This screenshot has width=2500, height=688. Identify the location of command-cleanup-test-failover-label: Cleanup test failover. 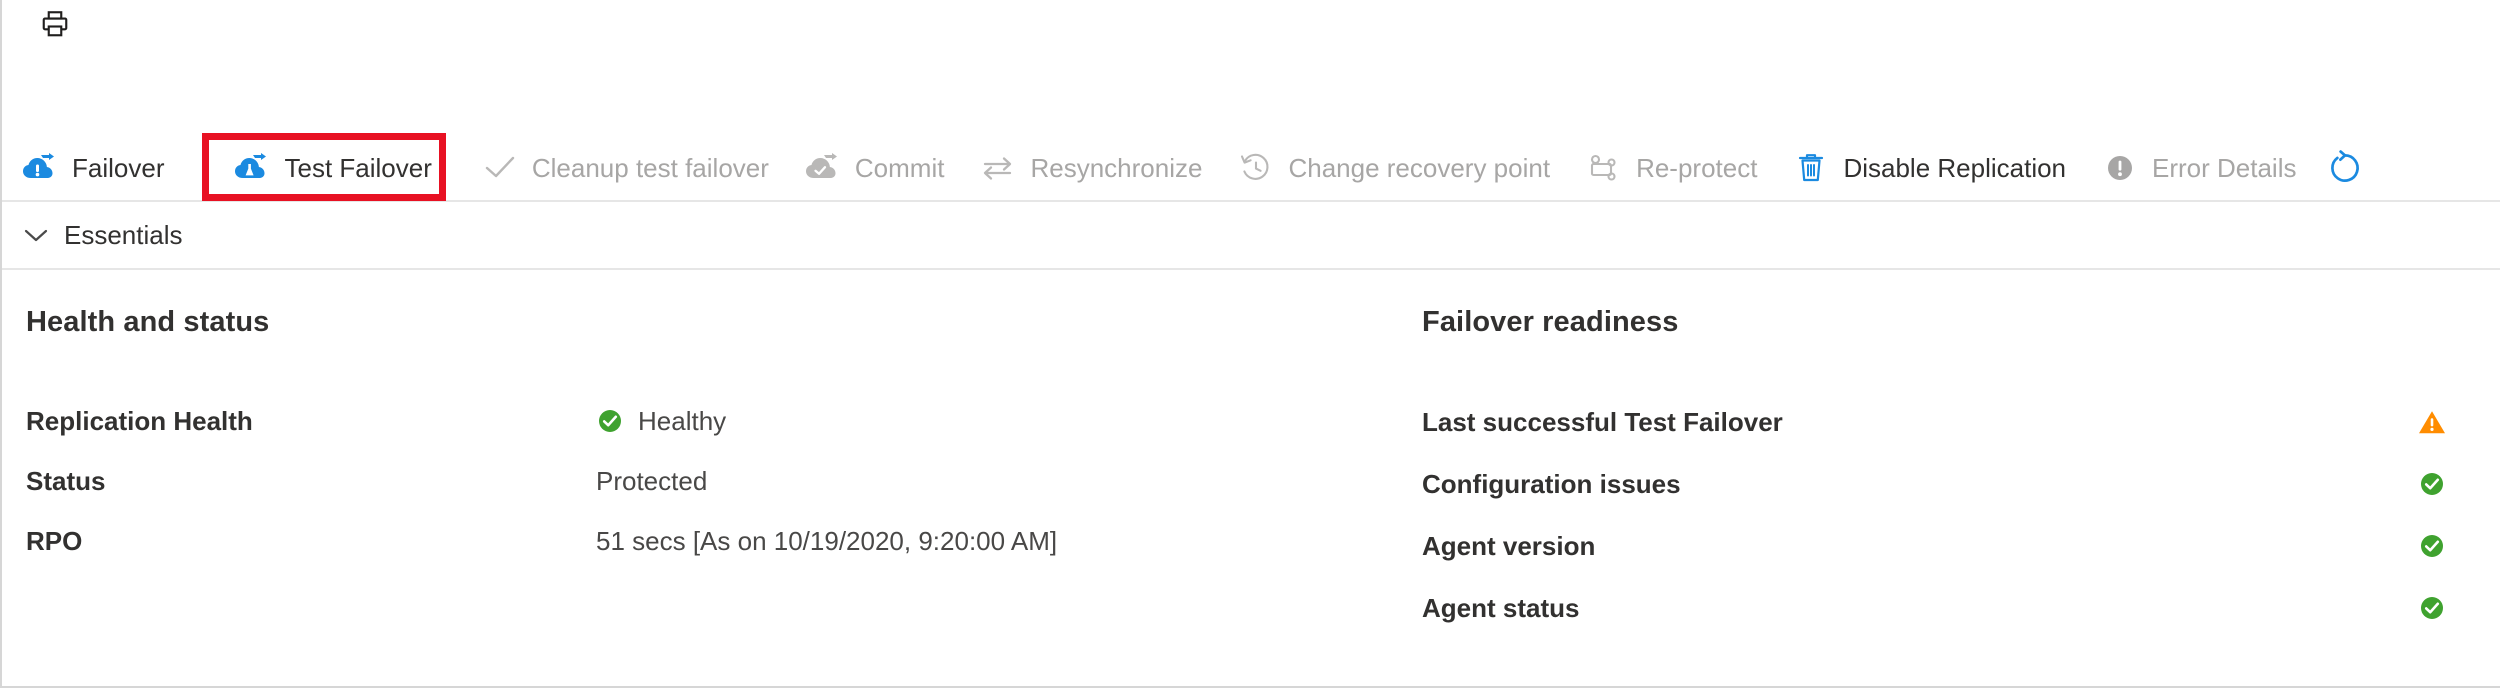
(650, 167).